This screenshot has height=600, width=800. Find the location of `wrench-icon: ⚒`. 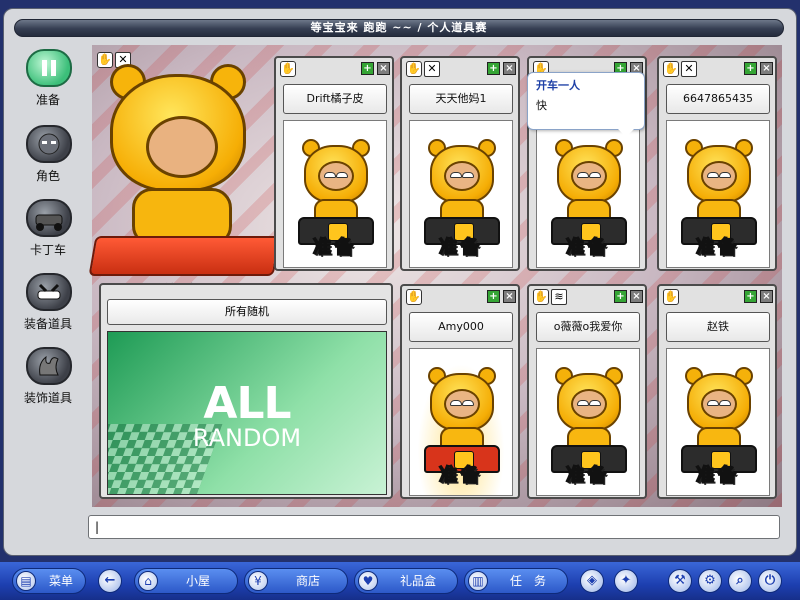

wrench-icon: ⚒ is located at coordinates (680, 580).